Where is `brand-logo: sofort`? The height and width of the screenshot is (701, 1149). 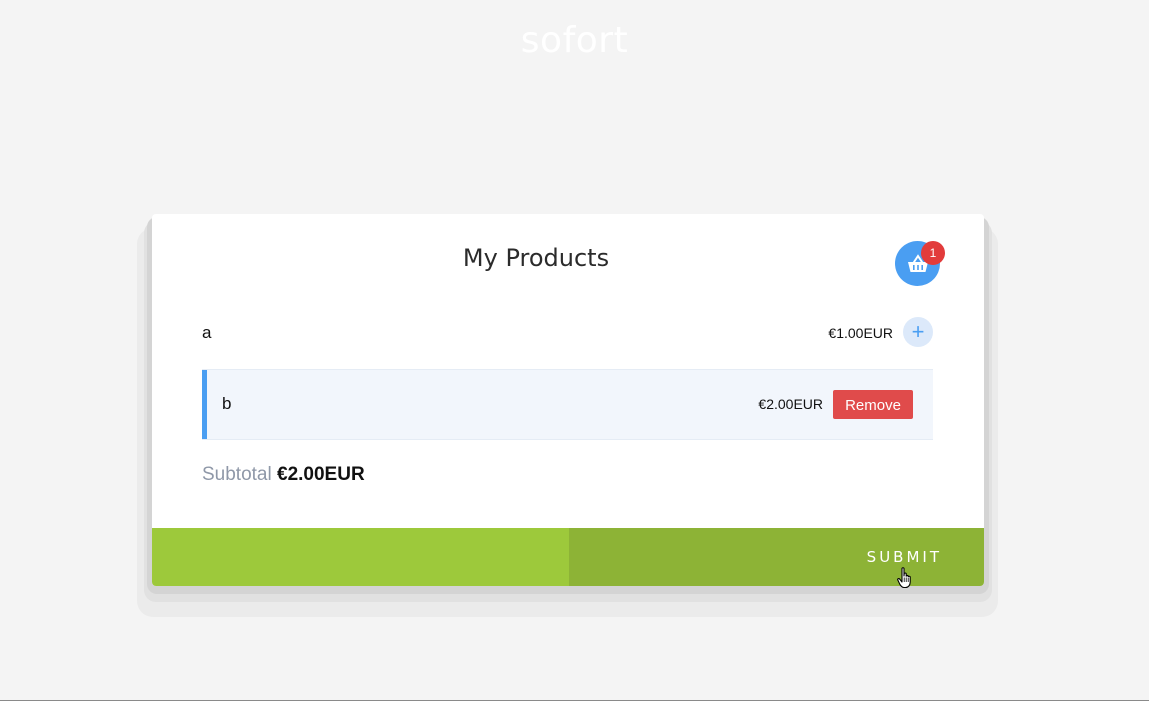
brand-logo: sofort is located at coordinates (574, 40).